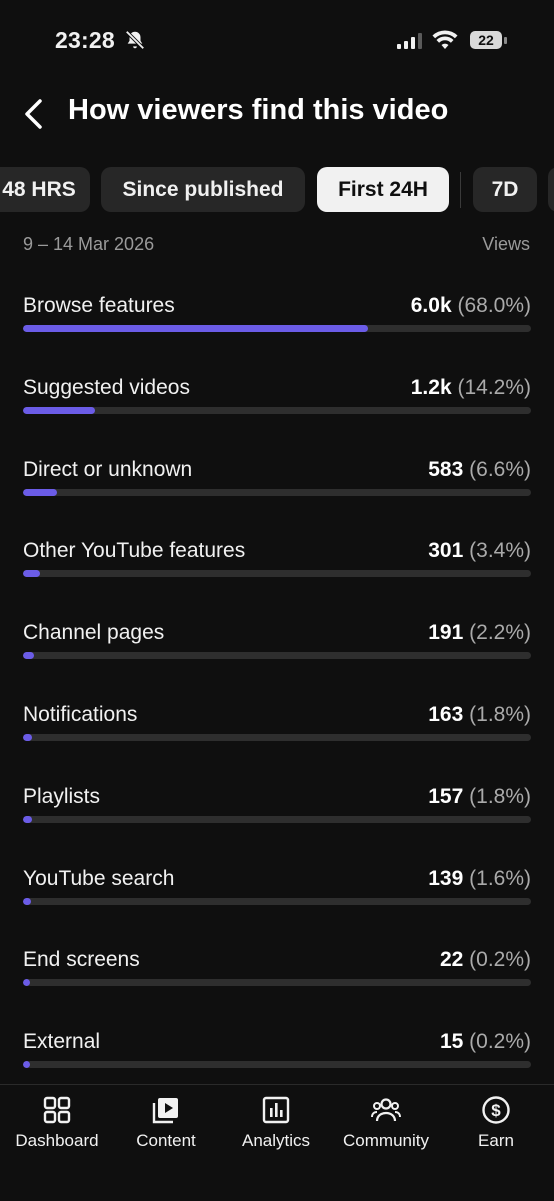 This screenshot has height=1201, width=554. What do you see at coordinates (45, 189) in the screenshot?
I see `chip-48-hrs: 48 HRS` at bounding box center [45, 189].